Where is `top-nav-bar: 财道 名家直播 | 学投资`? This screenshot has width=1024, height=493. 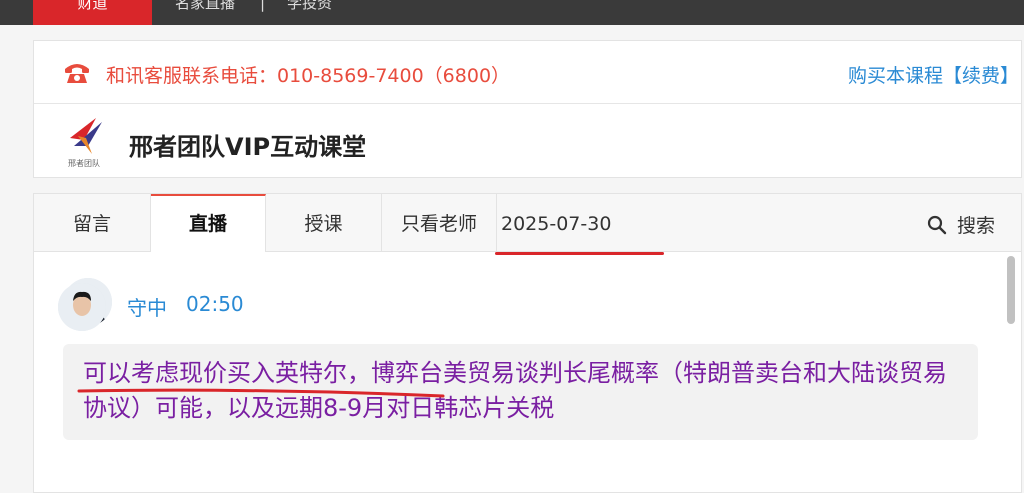
top-nav-bar: 财道 名家直播 | 学投资 is located at coordinates (512, 12).